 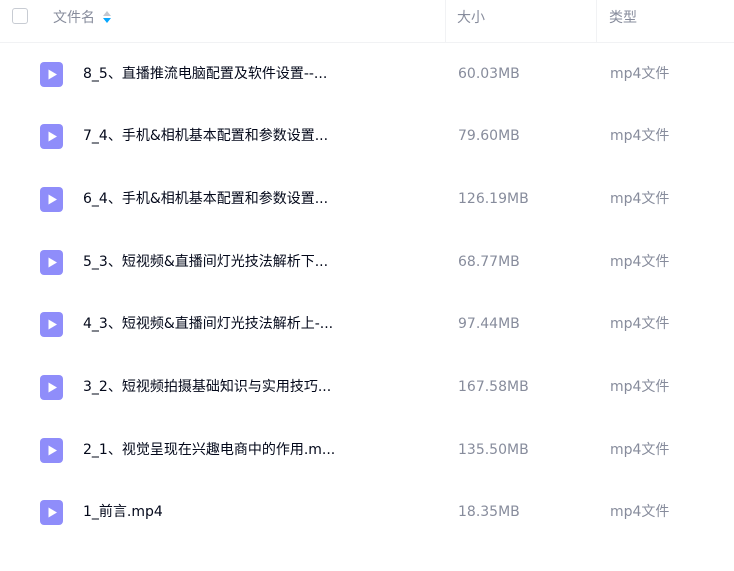 I want to click on column-header-name-label: 文件名, so click(x=74, y=18).